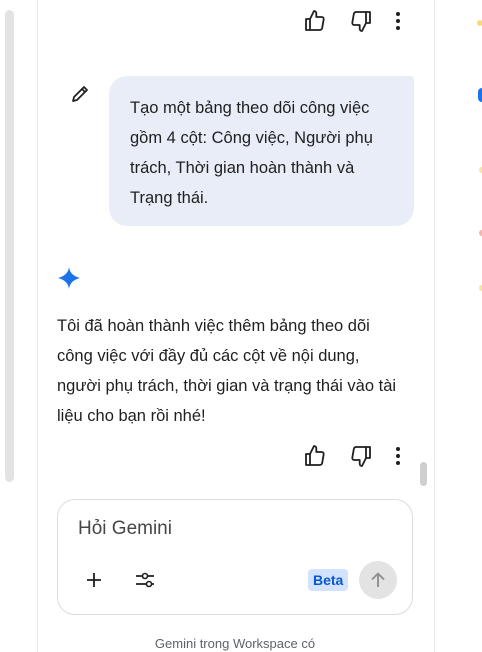 Image resolution: width=482 pixels, height=652 pixels. I want to click on side-indicator-blue, so click(480, 95).